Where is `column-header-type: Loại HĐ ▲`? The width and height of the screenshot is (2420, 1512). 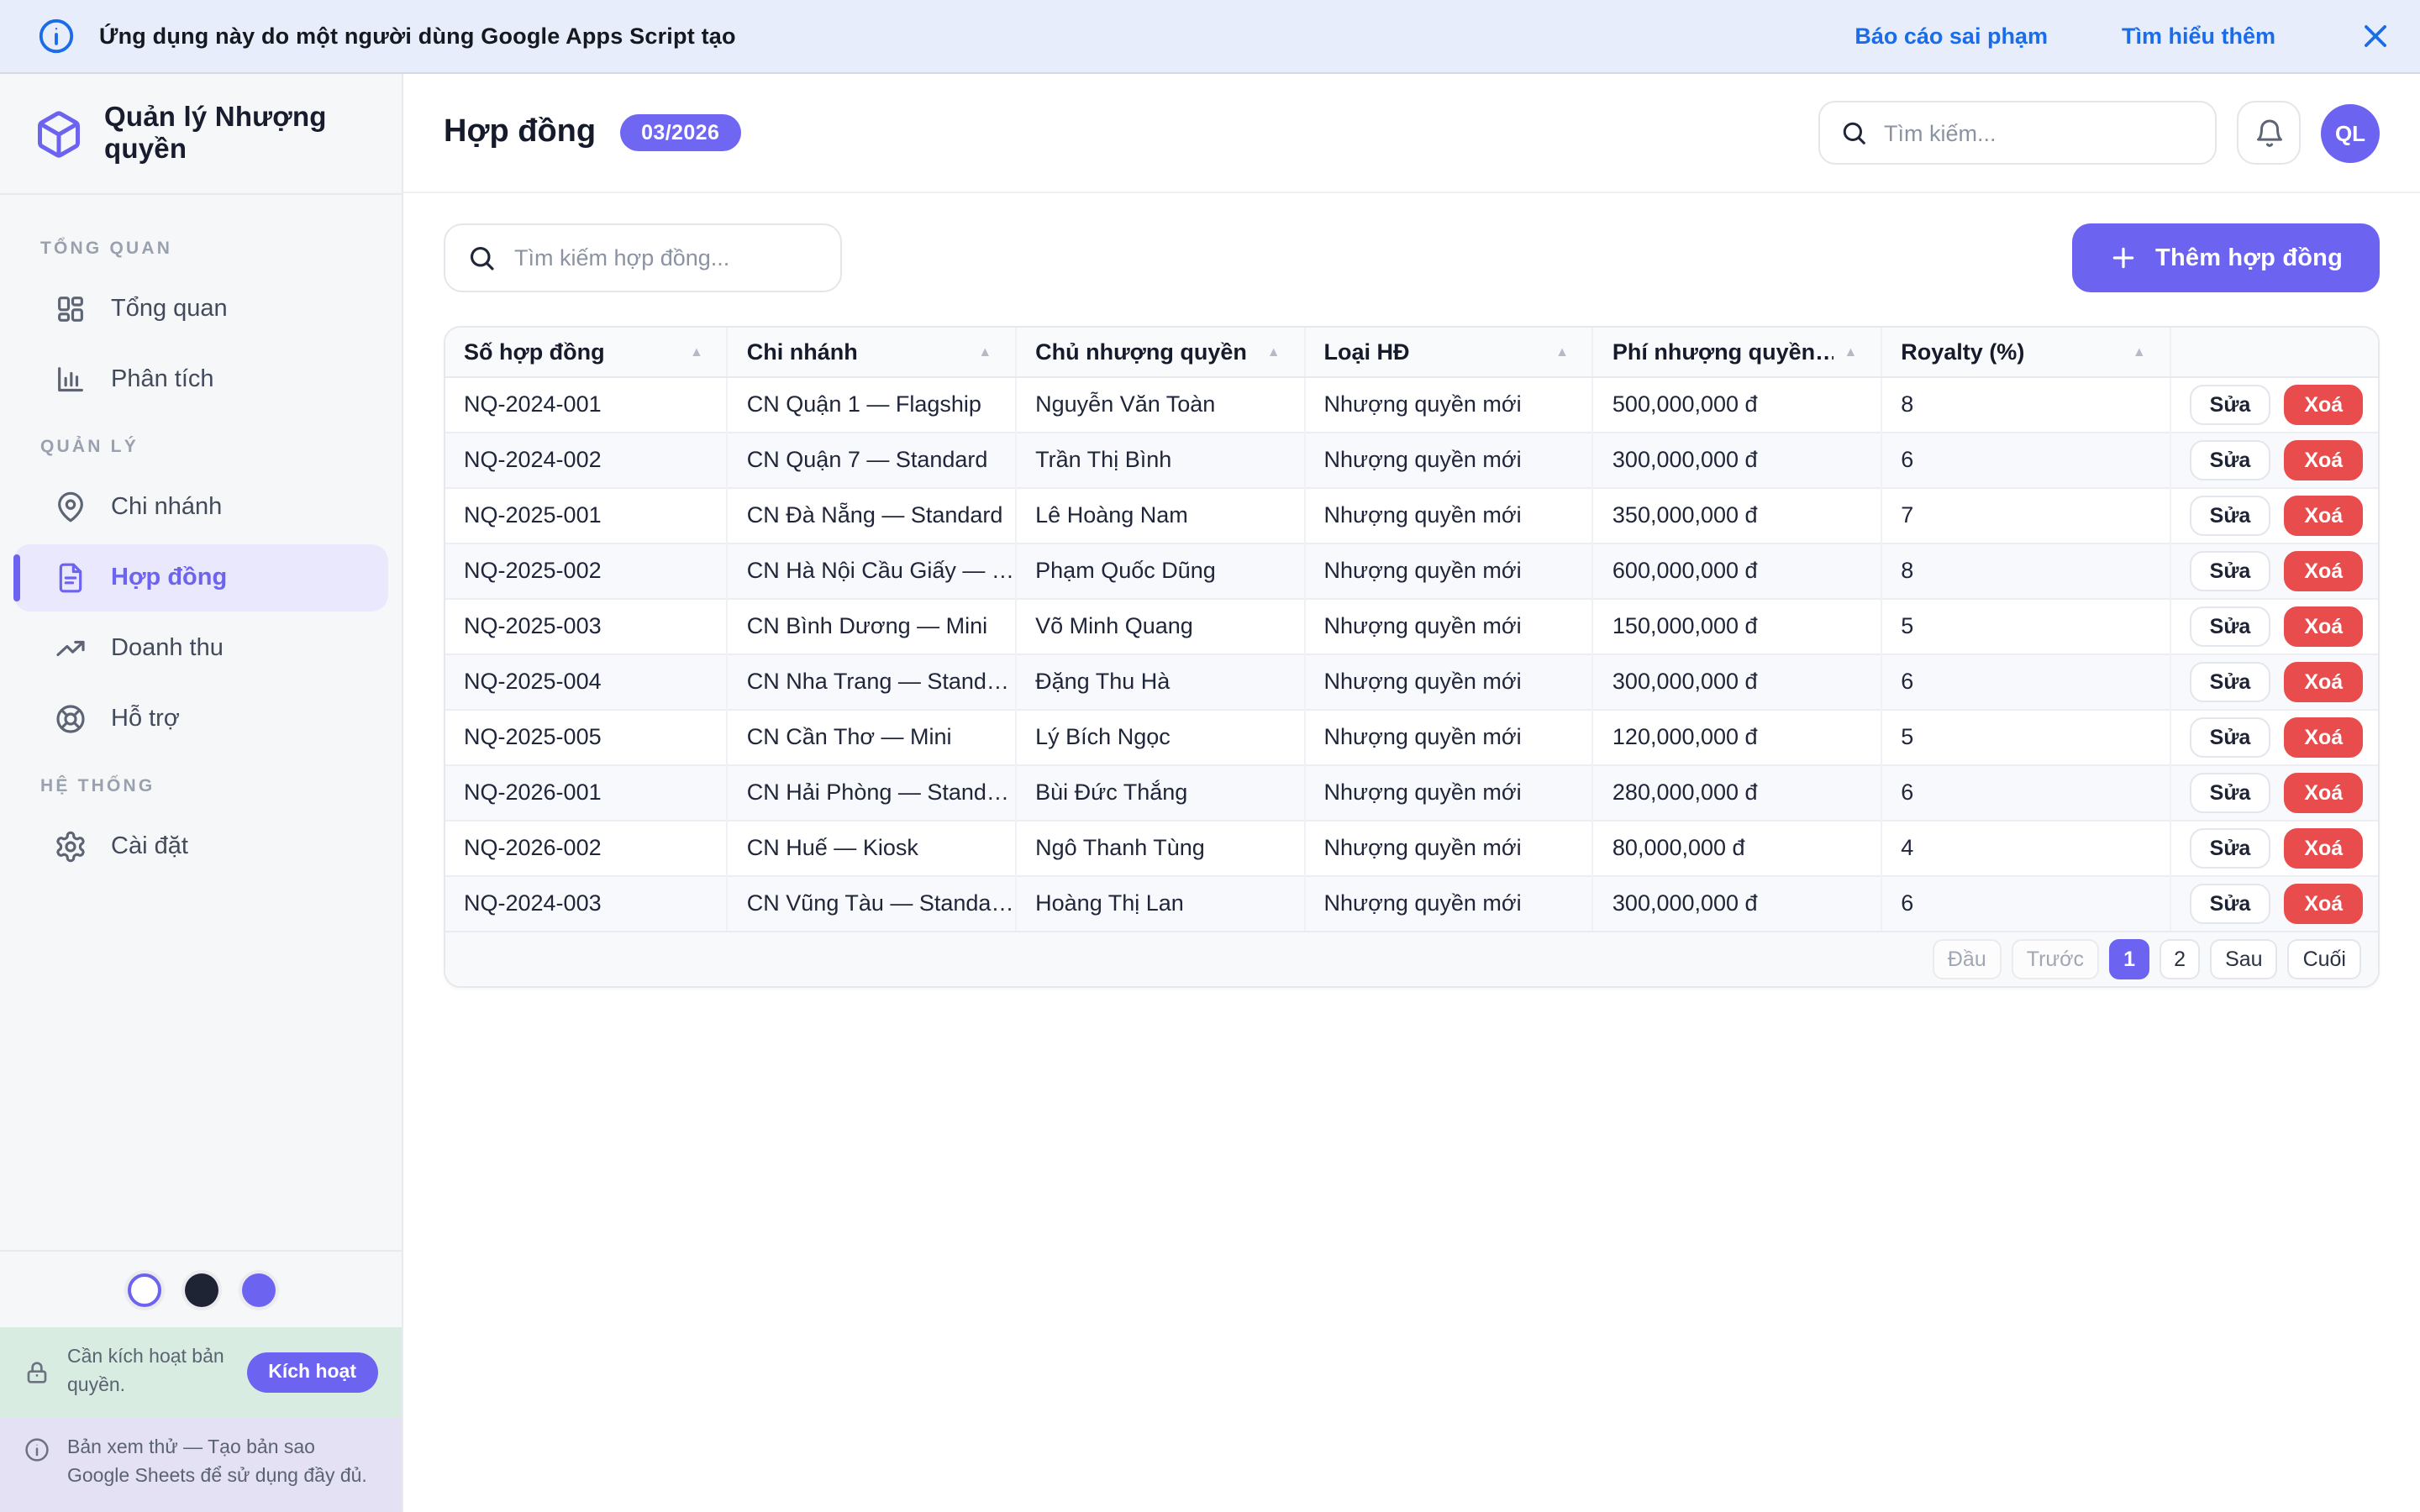 column-header-type: Loại HĐ ▲ is located at coordinates (1449, 352).